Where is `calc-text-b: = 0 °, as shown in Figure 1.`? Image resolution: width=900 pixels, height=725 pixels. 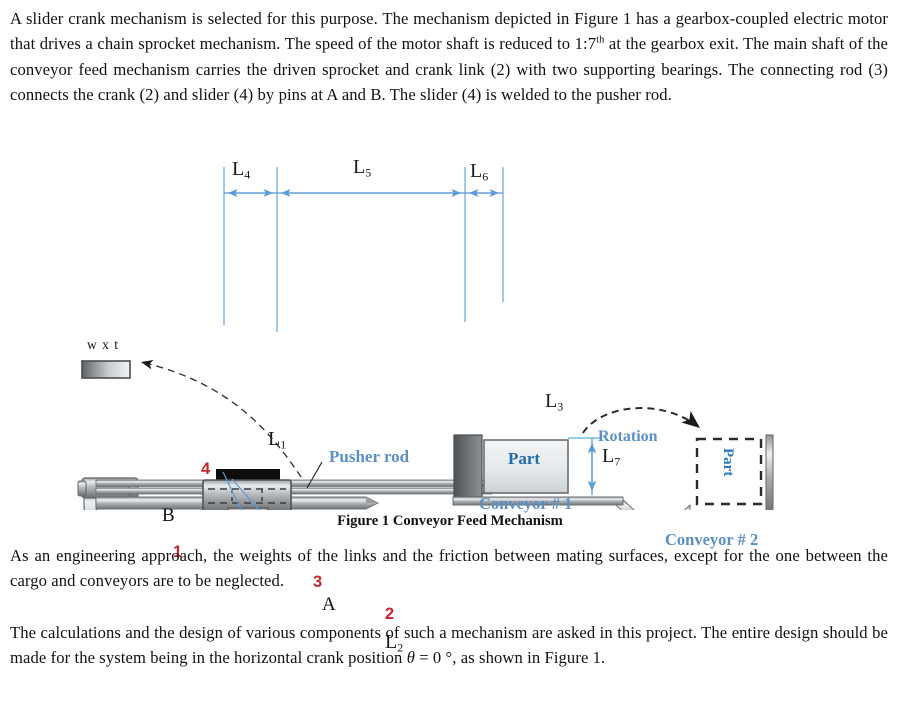
calc-text-b: = 0 °, as shown in Figure 1. is located at coordinates (510, 658).